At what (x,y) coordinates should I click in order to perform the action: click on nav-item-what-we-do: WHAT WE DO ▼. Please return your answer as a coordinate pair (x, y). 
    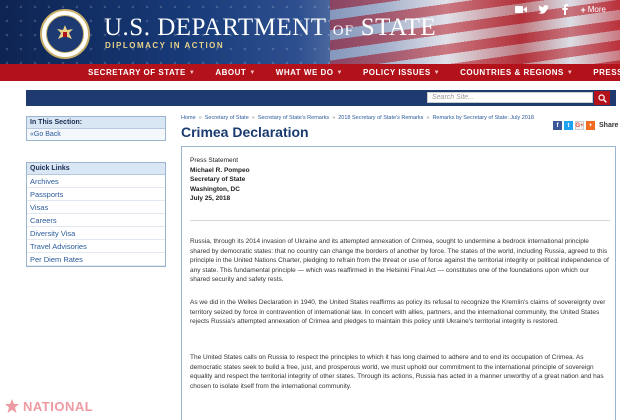
    Looking at the image, I should click on (314, 72).